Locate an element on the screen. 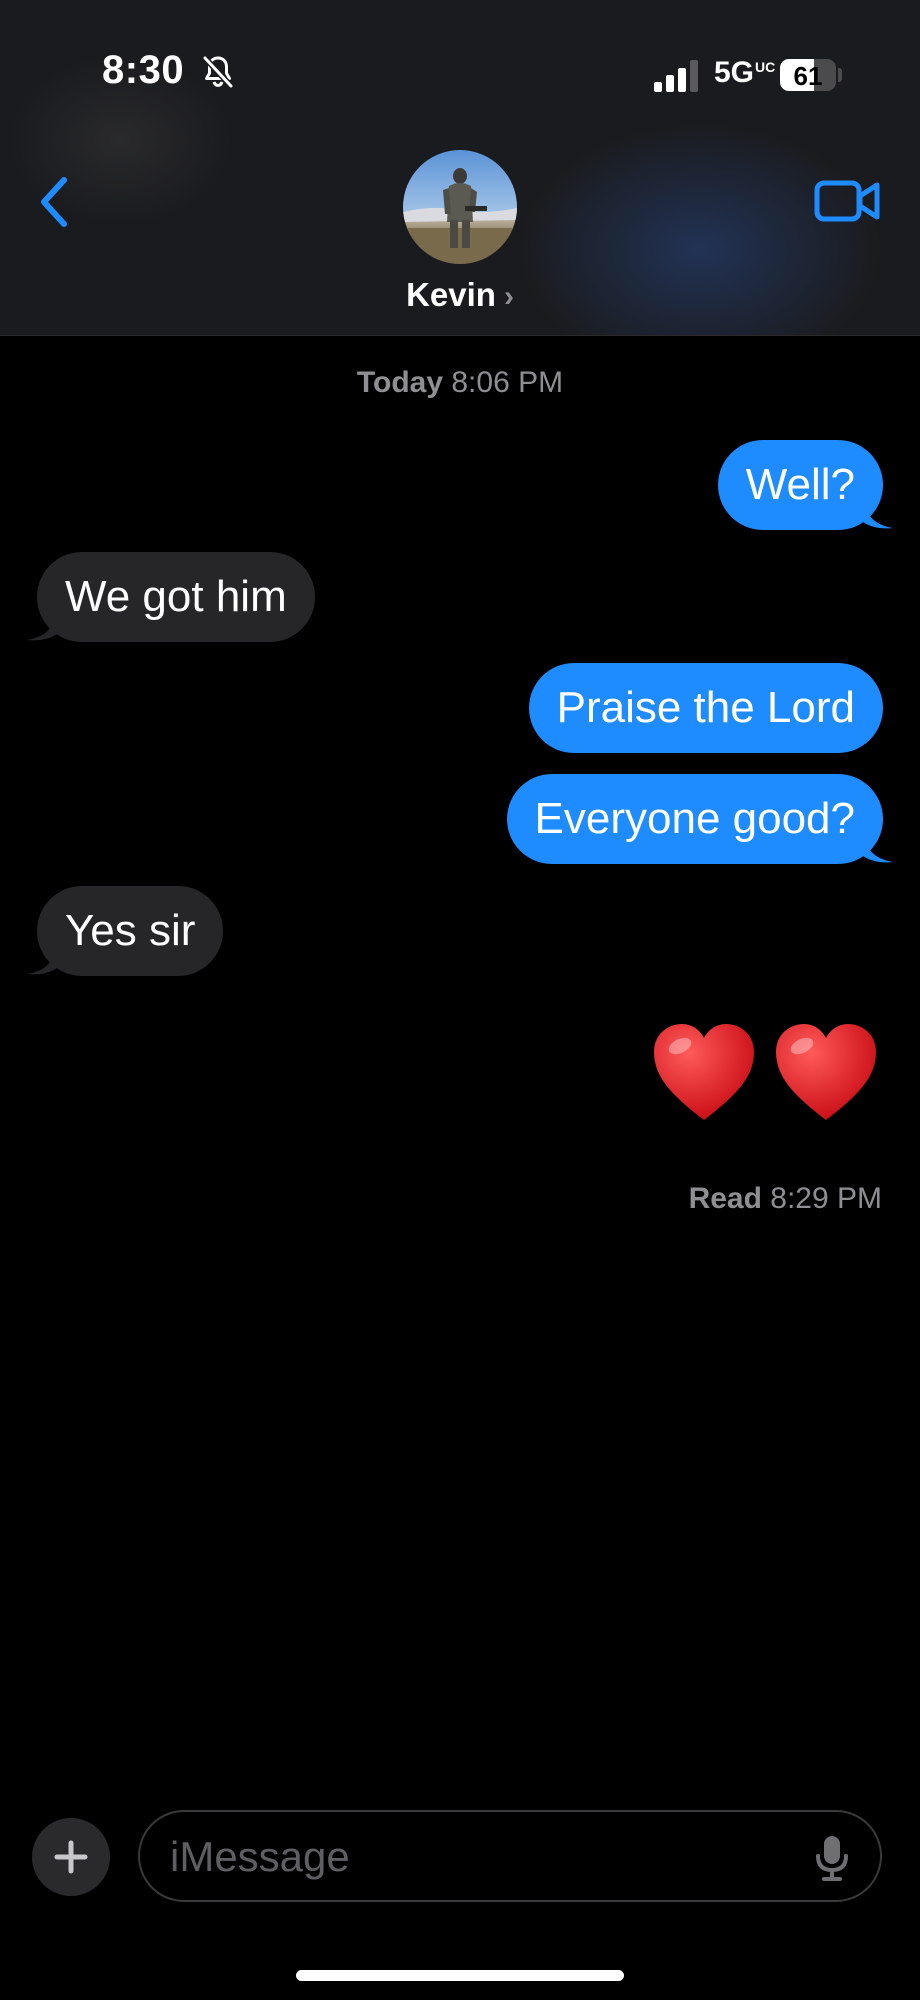 The width and height of the screenshot is (920, 2000). message-input is located at coordinates (470, 1857).